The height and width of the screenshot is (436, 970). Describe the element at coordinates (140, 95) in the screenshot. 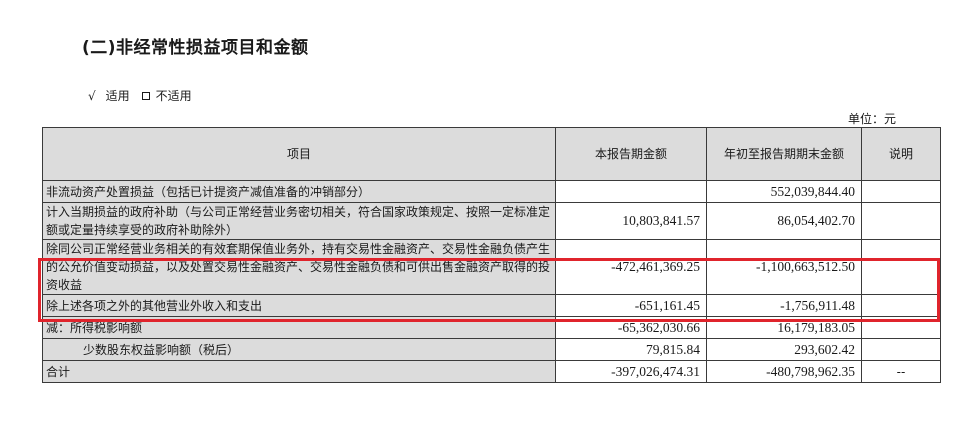

I see `applicability-options: √ 适用 不适用` at that location.